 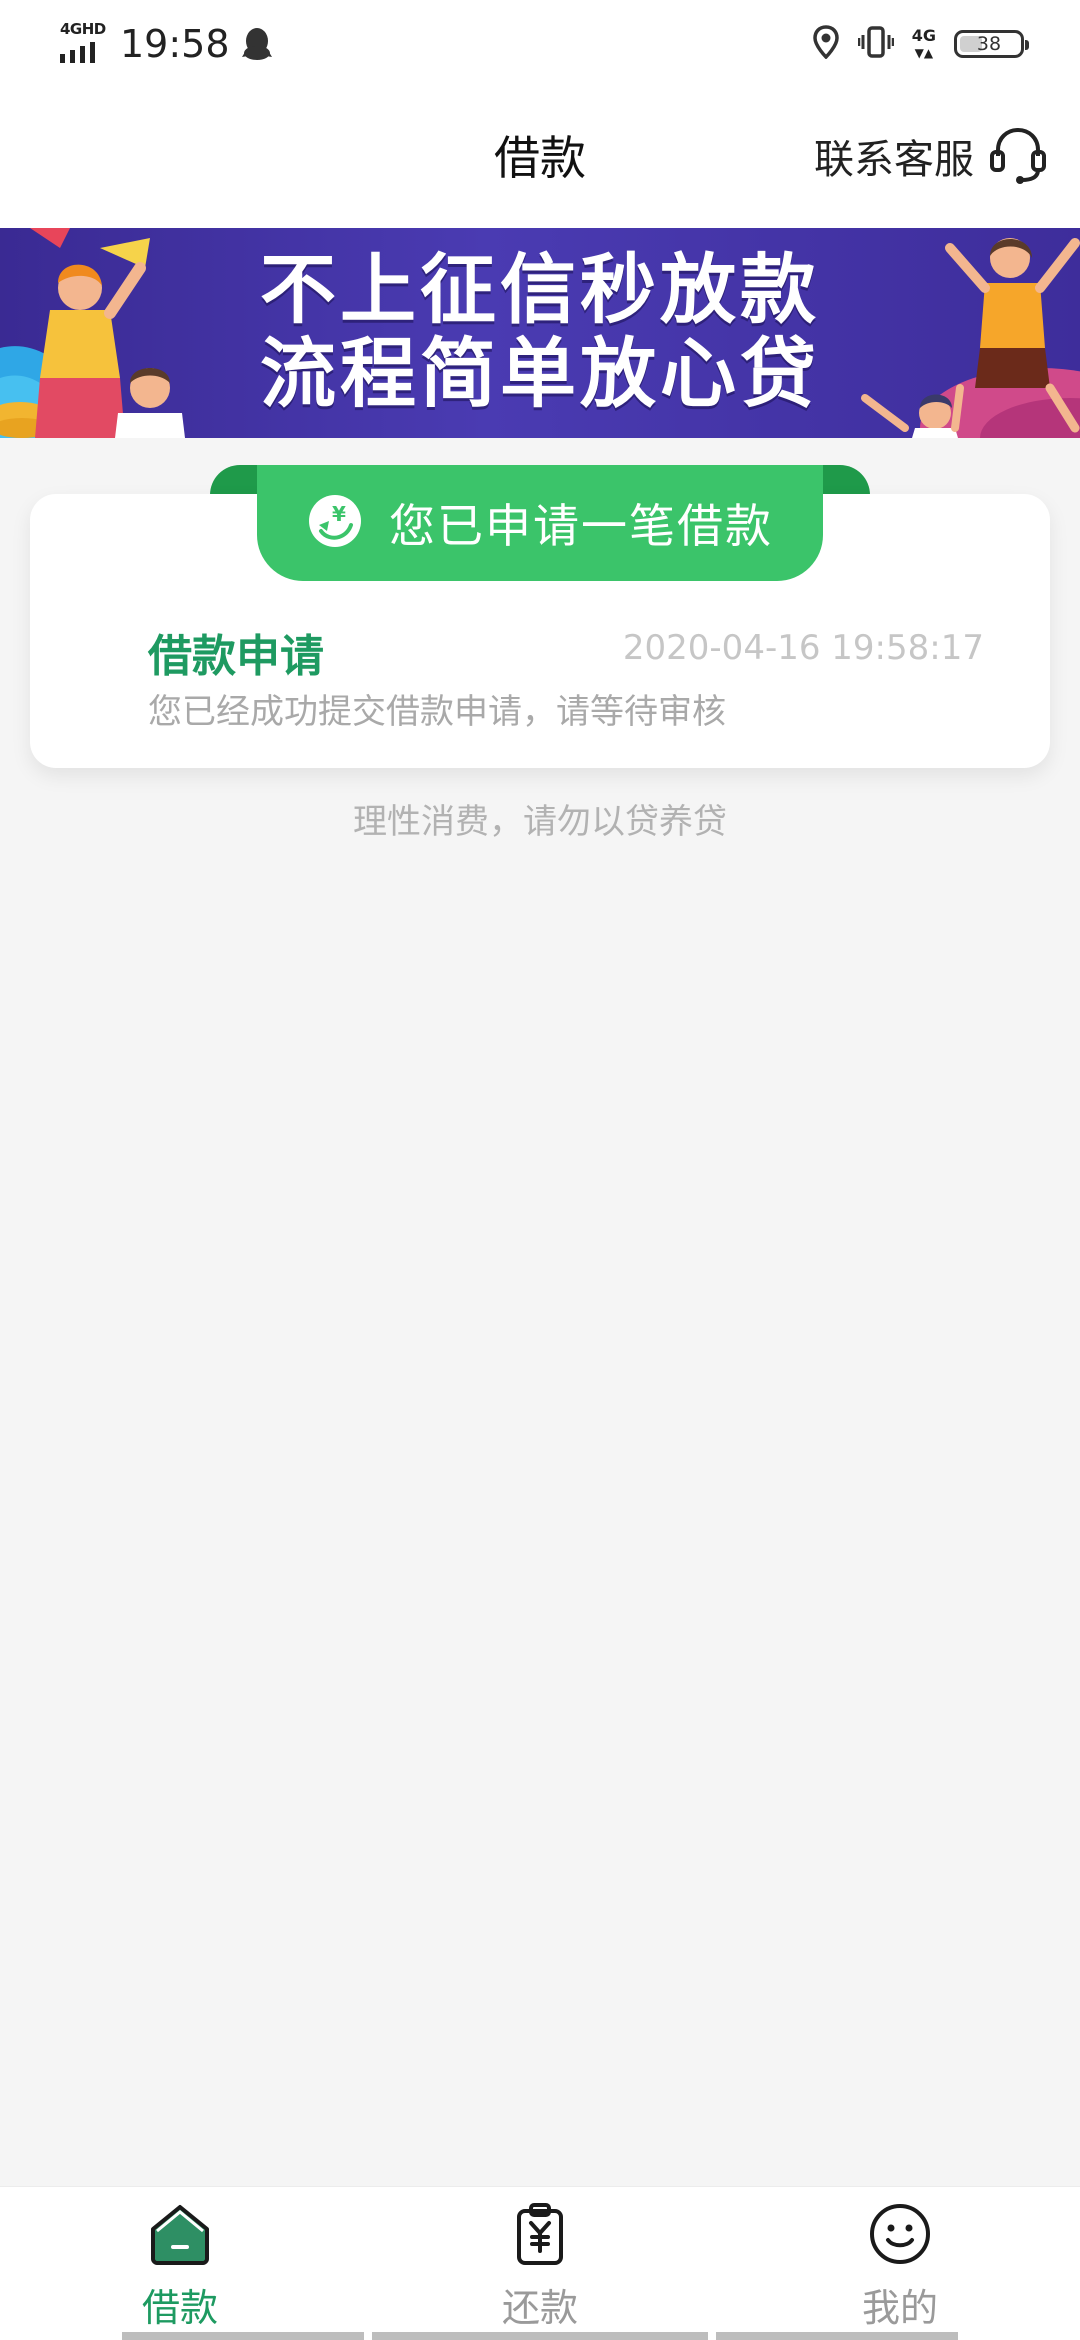 What do you see at coordinates (540, 156) in the screenshot?
I see `title-bar: 借款 联系客服` at bounding box center [540, 156].